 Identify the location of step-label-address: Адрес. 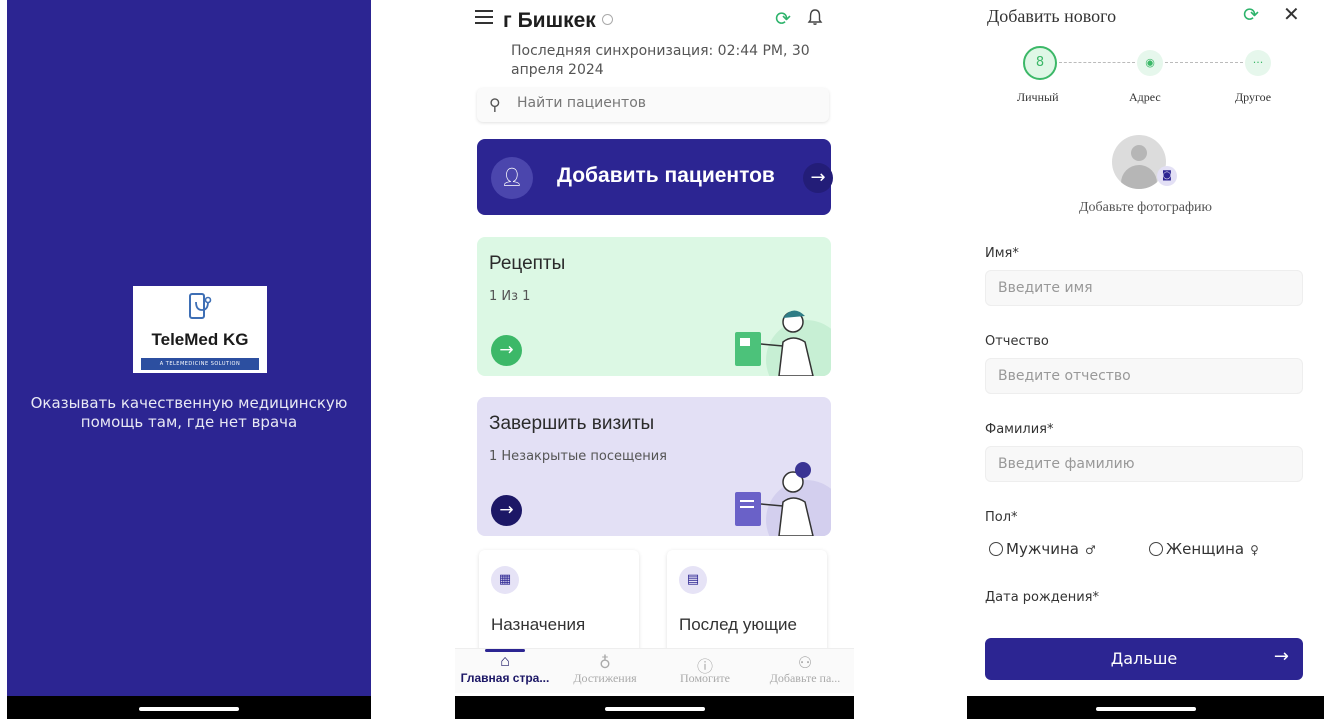
(1145, 97).